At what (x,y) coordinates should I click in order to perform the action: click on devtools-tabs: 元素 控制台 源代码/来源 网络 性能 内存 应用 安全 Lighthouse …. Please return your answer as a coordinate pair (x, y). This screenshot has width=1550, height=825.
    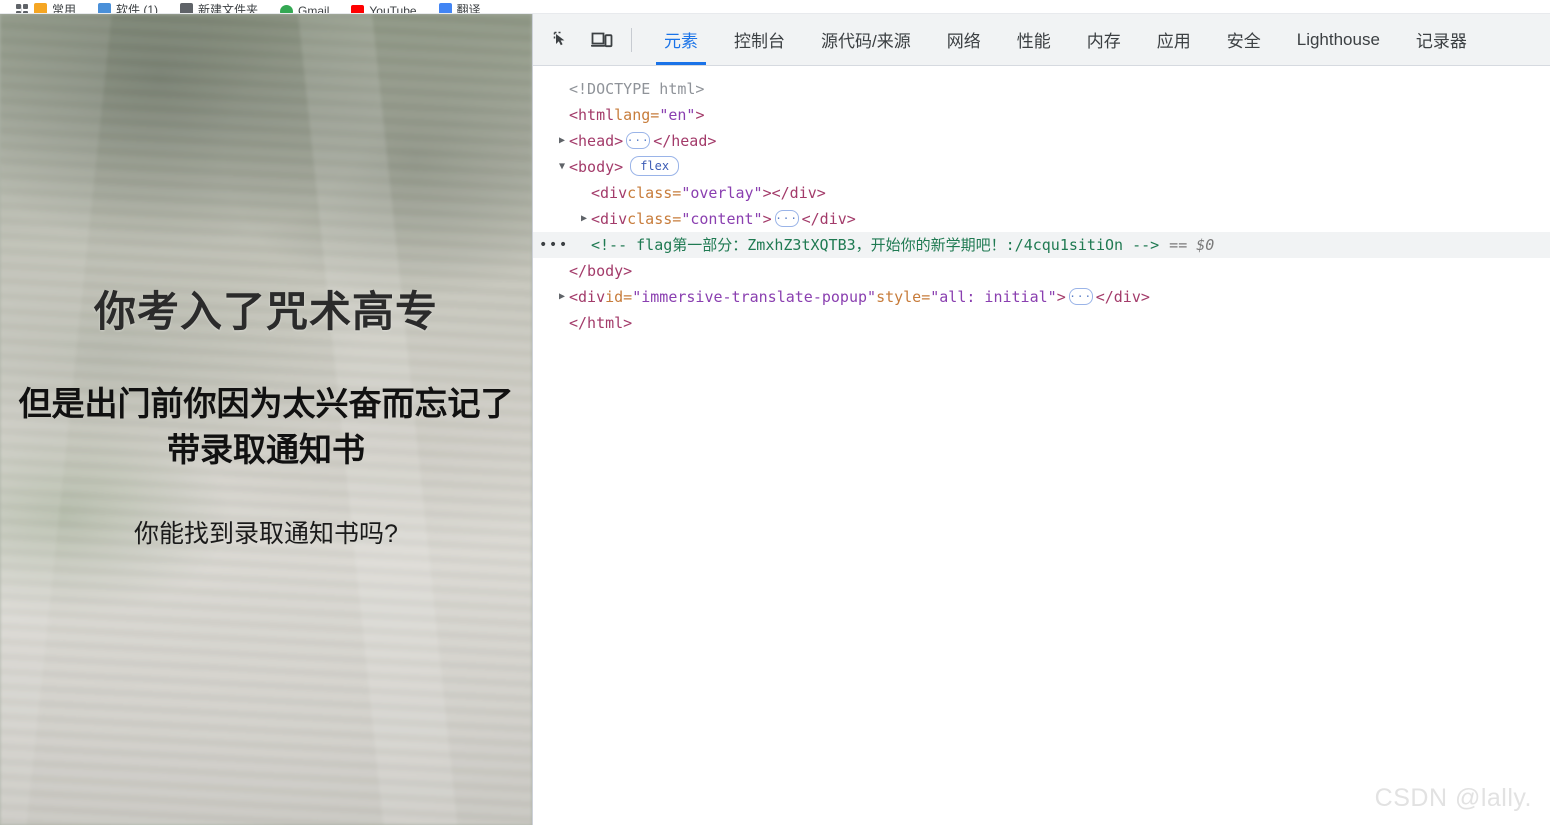
    Looking at the image, I should click on (1098, 39).